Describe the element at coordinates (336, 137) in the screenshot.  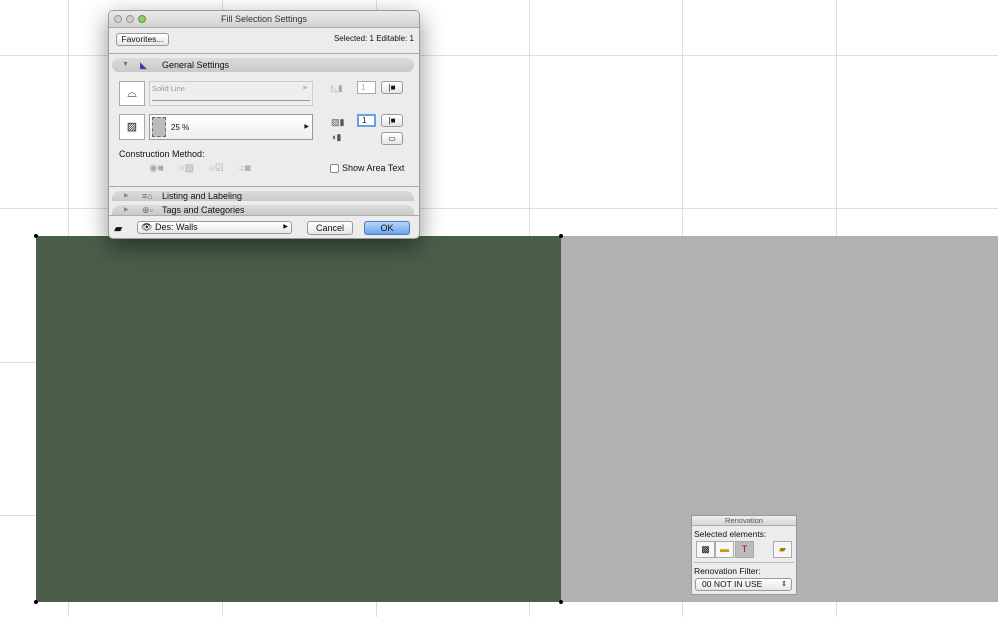
I see `background-pen-icon: ◖▮` at that location.